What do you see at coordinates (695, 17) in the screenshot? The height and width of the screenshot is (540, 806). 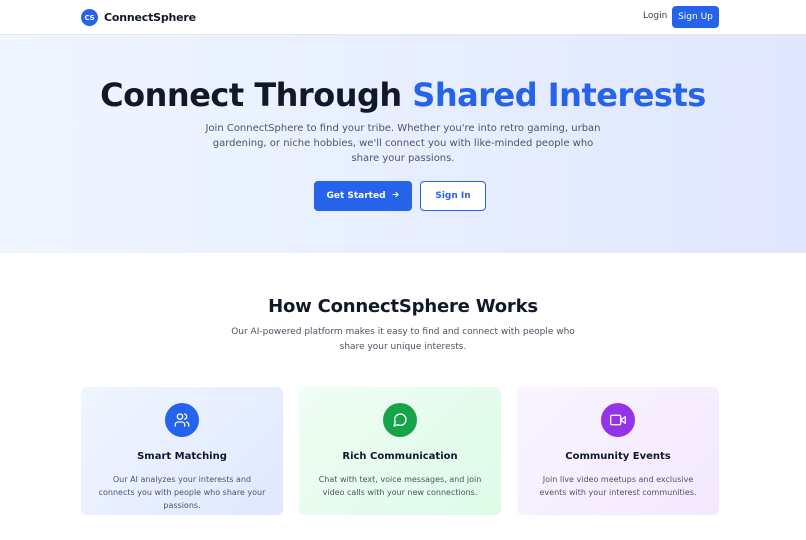 I see `signup-button: Sign Up` at bounding box center [695, 17].